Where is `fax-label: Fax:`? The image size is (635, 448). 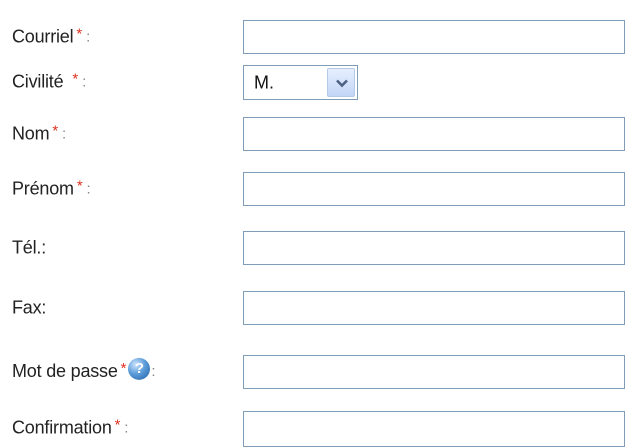 fax-label: Fax: is located at coordinates (29, 308).